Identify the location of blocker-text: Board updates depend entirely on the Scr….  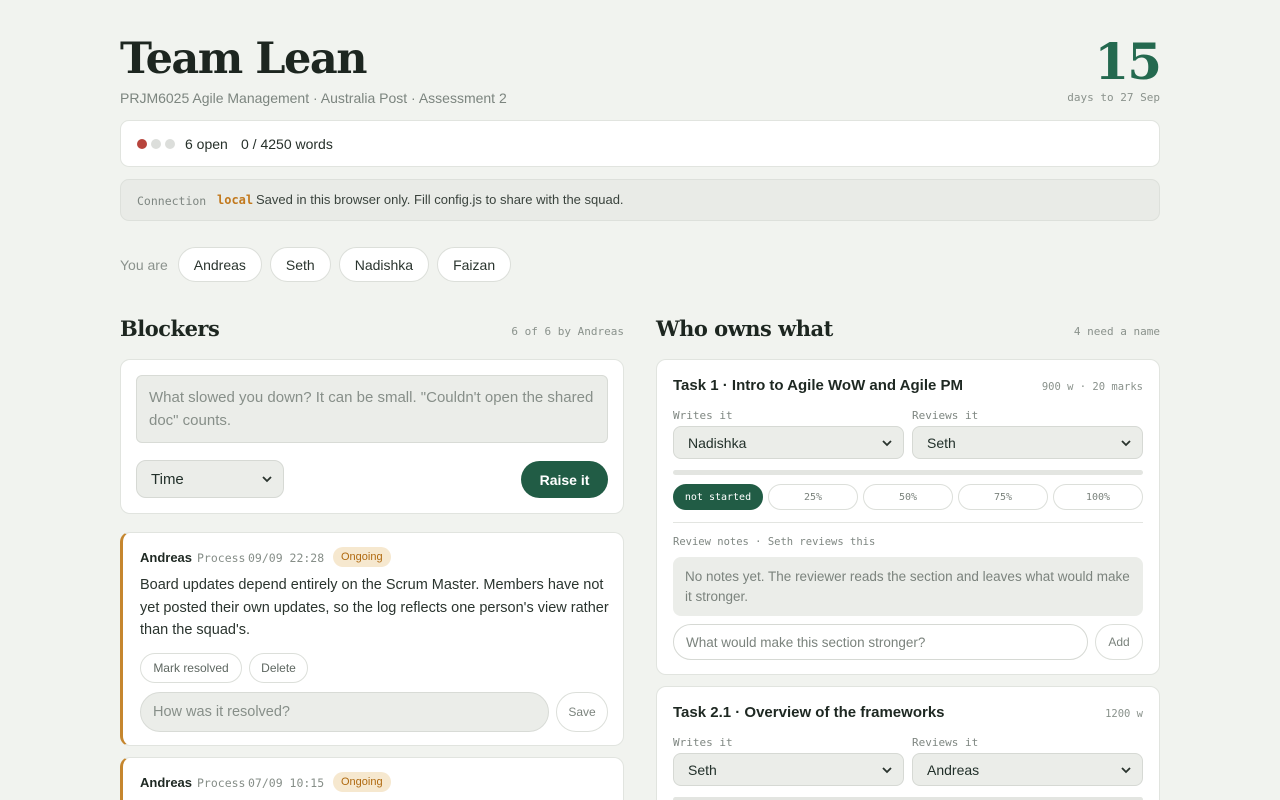
(374, 607).